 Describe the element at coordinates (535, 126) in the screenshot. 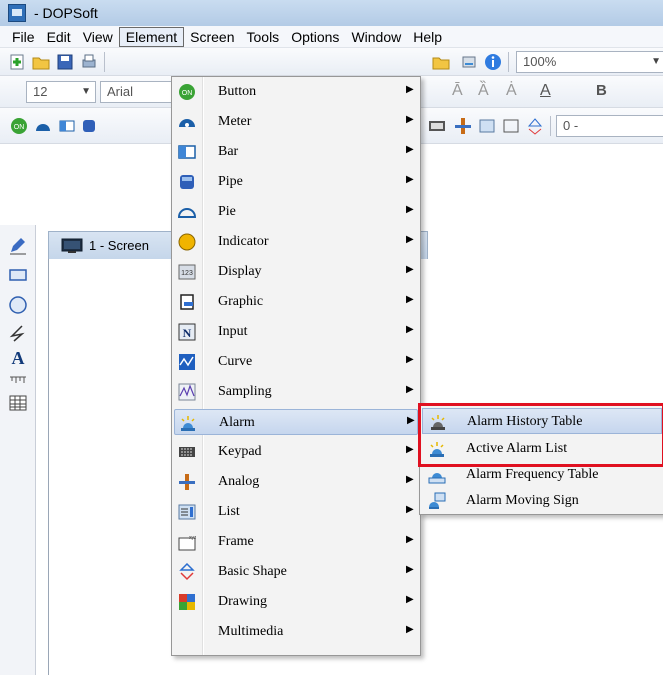

I see `basic-shape-tool-icon` at that location.